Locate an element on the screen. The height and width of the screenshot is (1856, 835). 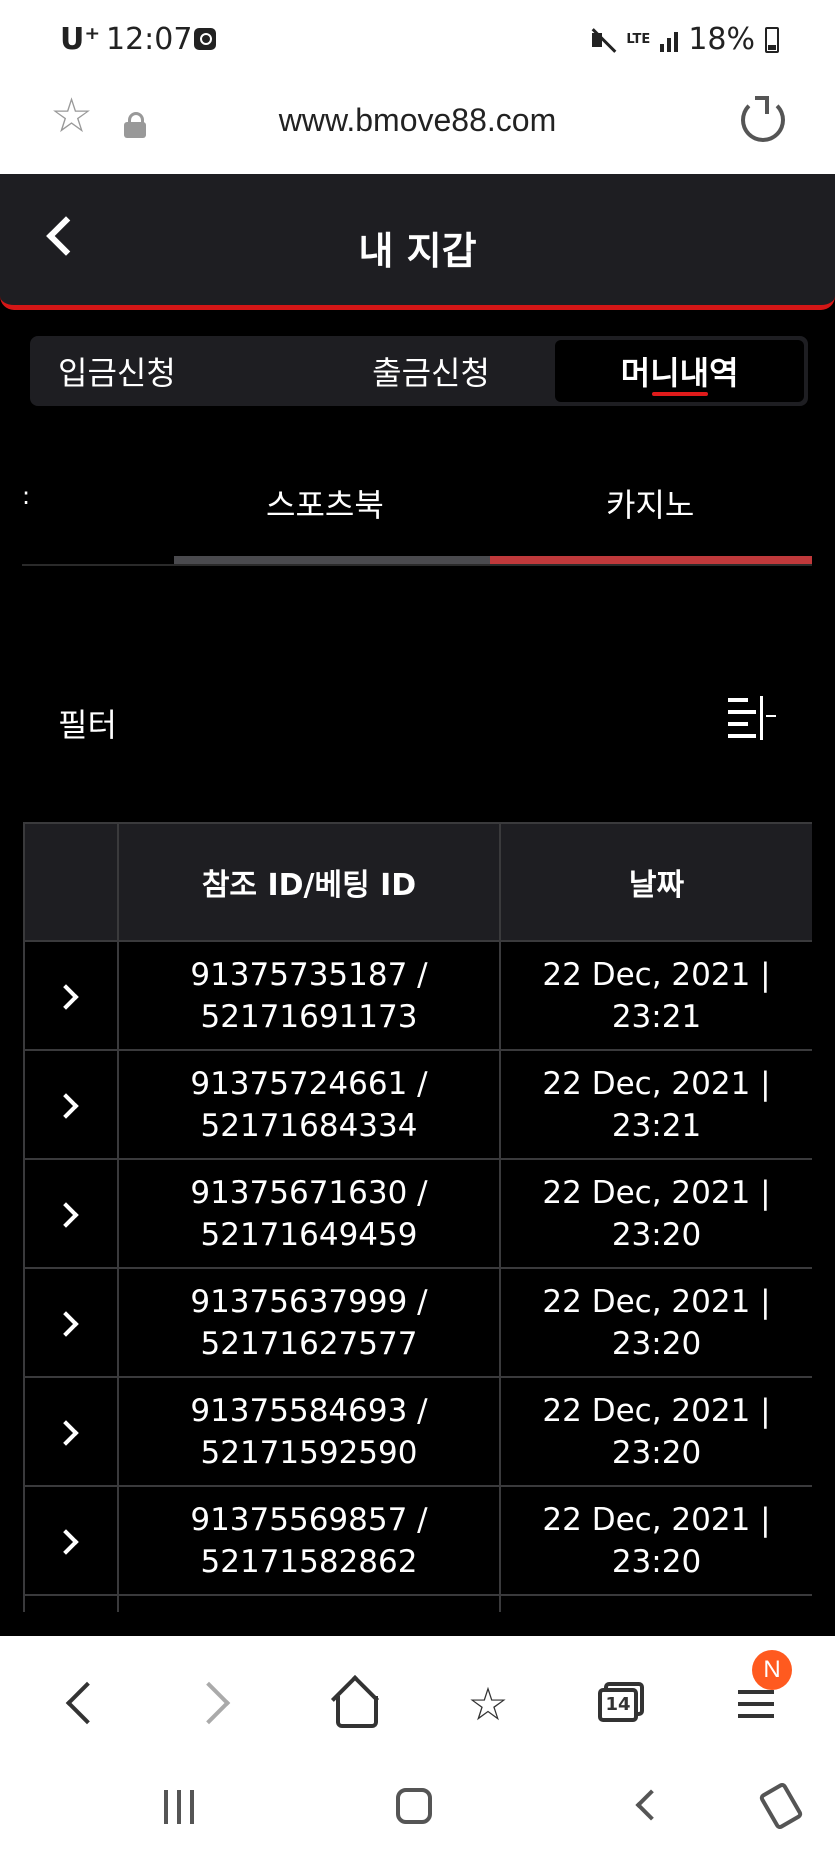
signal-icon is located at coordinates (669, 40).